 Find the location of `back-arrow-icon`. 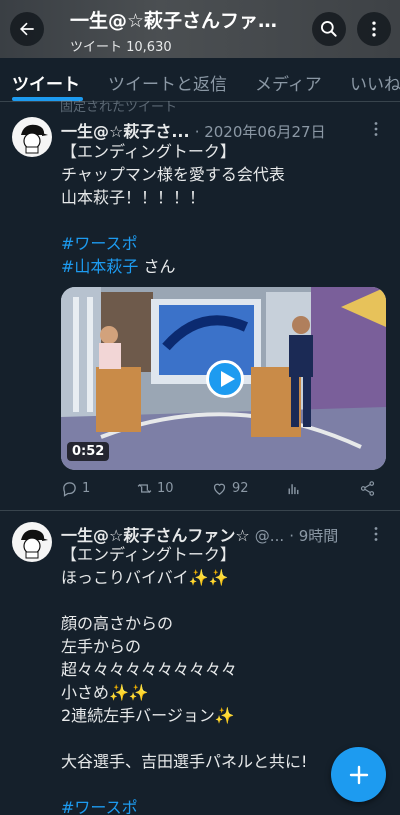

back-arrow-icon is located at coordinates (27, 29).